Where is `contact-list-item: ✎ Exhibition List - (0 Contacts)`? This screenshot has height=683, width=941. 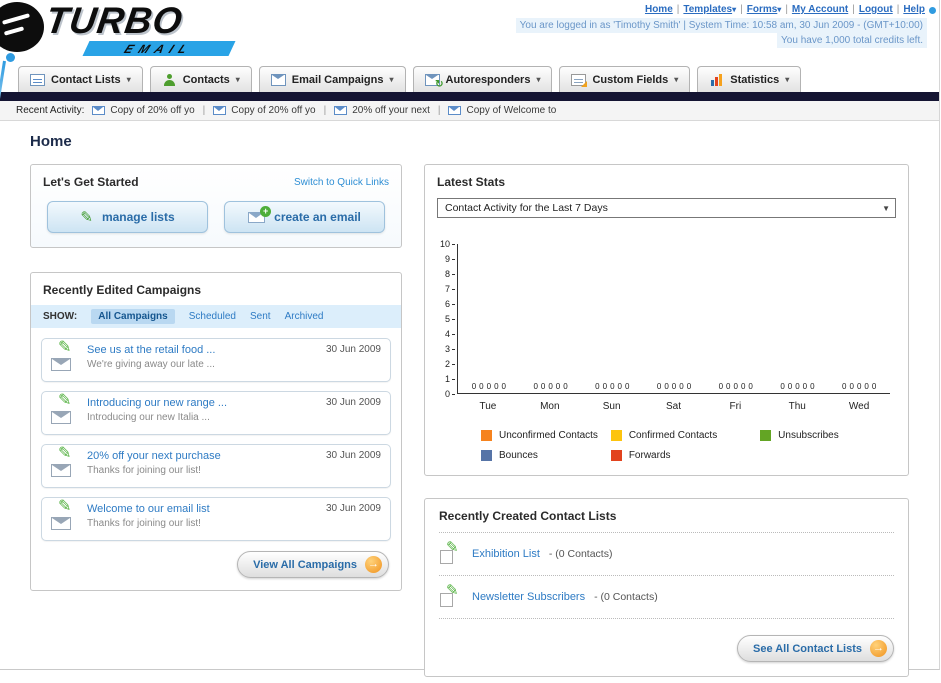 contact-list-item: ✎ Exhibition List - (0 Contacts) is located at coordinates (666, 553).